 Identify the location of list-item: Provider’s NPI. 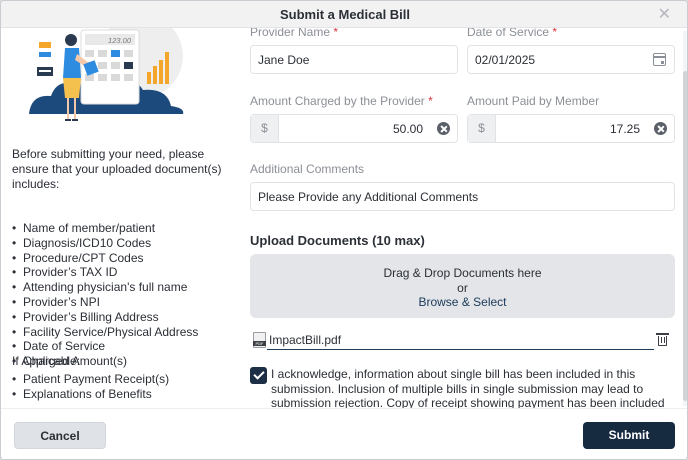
(105, 302).